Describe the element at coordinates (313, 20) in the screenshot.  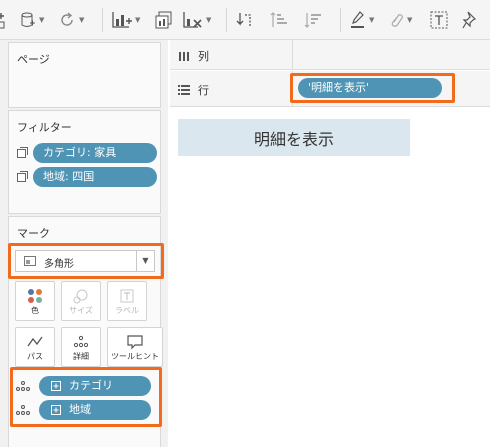
I see `sort-descending-icon` at that location.